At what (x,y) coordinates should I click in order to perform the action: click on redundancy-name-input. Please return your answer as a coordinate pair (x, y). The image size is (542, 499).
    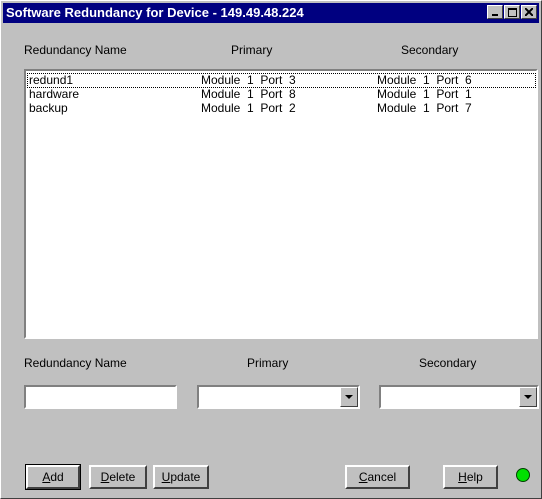
    Looking at the image, I should click on (100, 397).